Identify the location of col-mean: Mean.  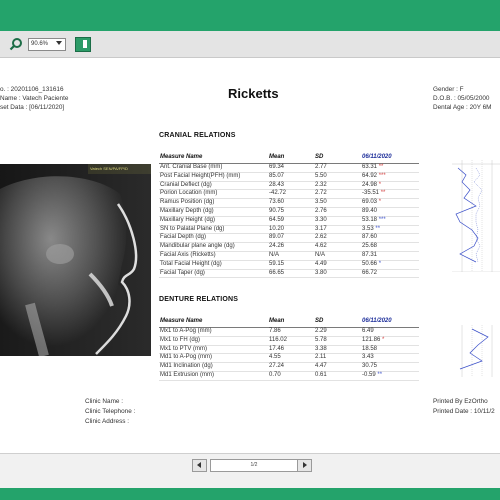
(277, 321).